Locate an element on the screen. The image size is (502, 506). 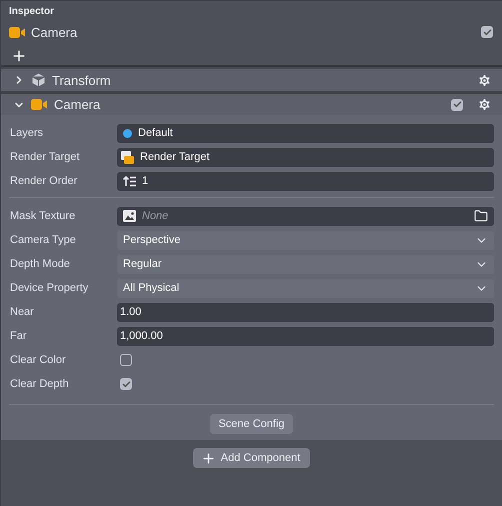
property-label: Render Target is located at coordinates (45, 157).